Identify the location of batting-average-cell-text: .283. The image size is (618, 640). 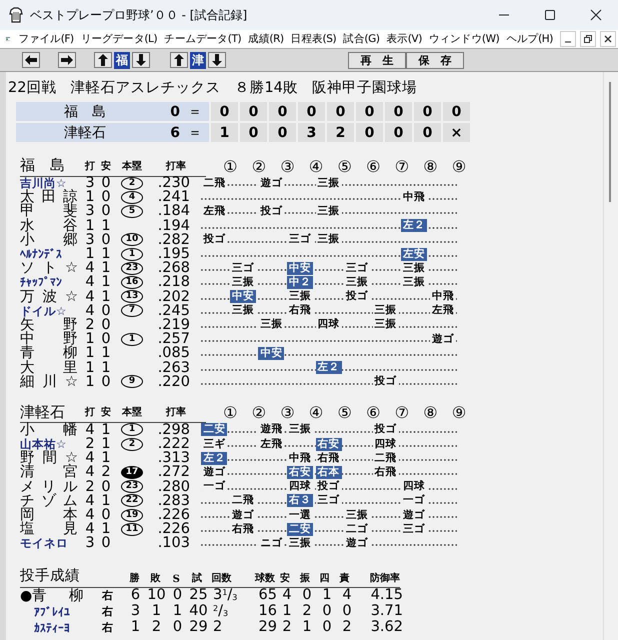
(173, 501).